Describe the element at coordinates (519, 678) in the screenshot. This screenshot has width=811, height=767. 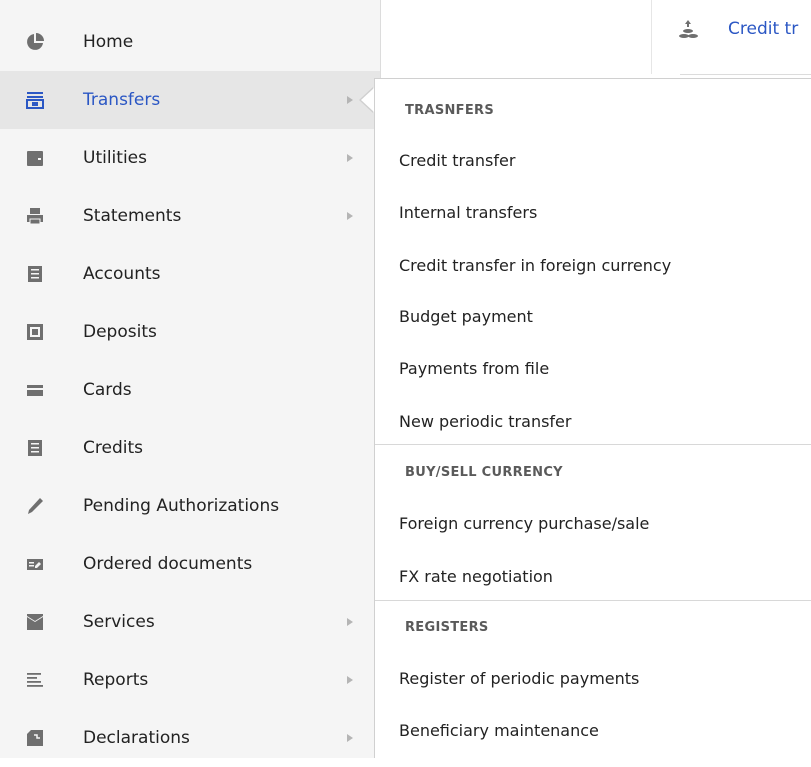
I see `submenu-item-register-periodic-payments: Register of periodic payments` at that location.